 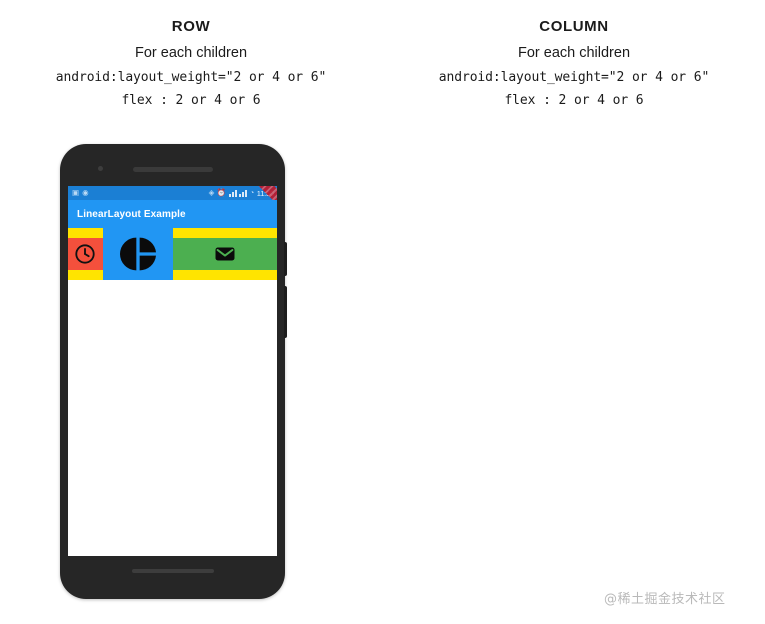 I want to click on panel-column-subtitle: For each children, so click(x=574, y=53).